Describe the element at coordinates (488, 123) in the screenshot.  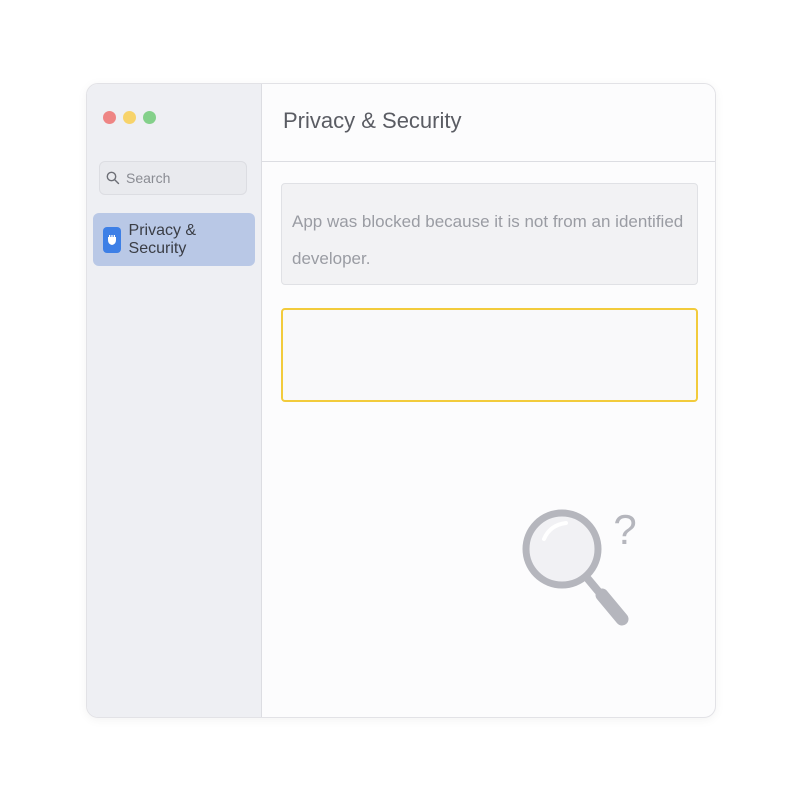
I see `main-header: Privacy & Security` at that location.